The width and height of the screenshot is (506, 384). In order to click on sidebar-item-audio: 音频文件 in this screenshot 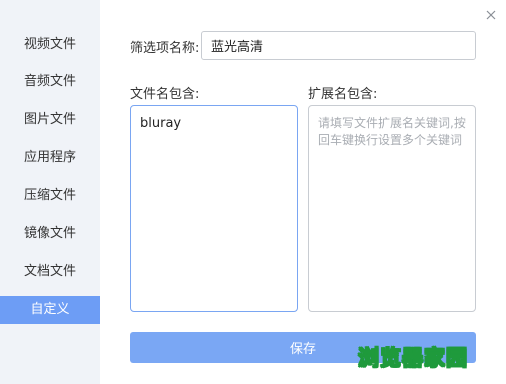, I will do `click(50, 82)`.